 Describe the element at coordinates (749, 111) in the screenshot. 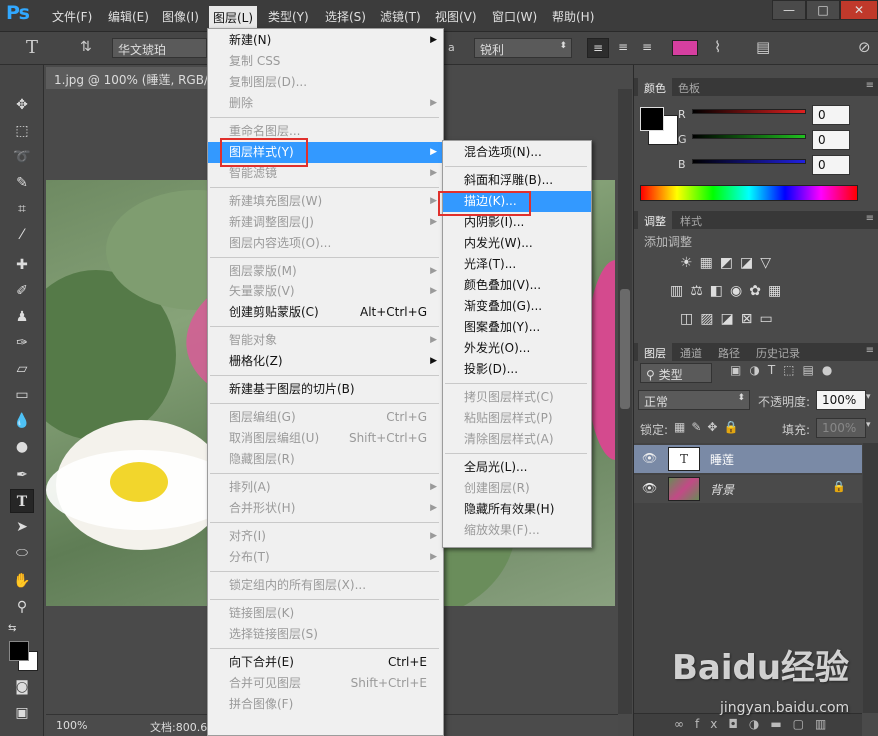

I see `channel-r-slider` at that location.